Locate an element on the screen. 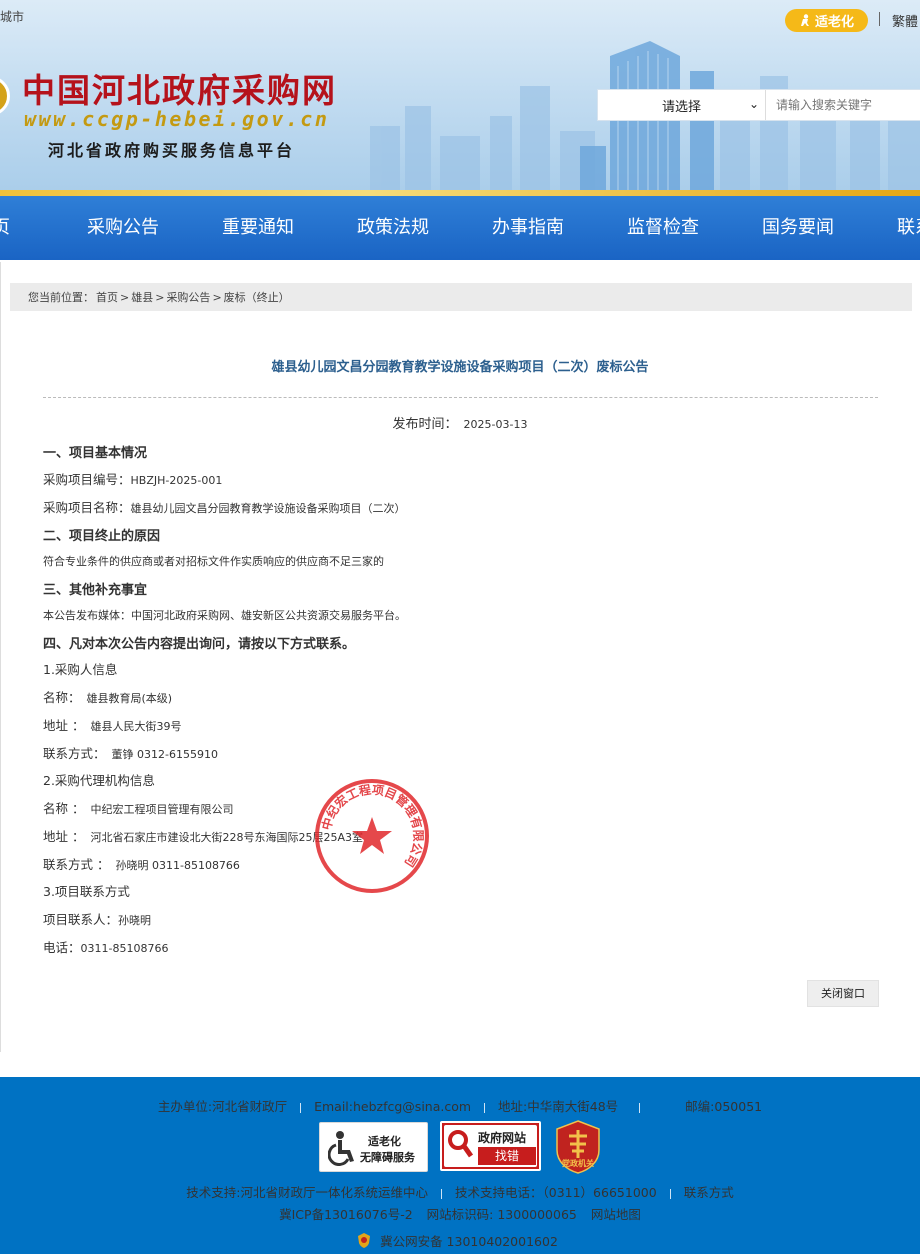 The image size is (920, 1254). purchaser-contact-value: 董铮 0312-6155910 is located at coordinates (164, 754).